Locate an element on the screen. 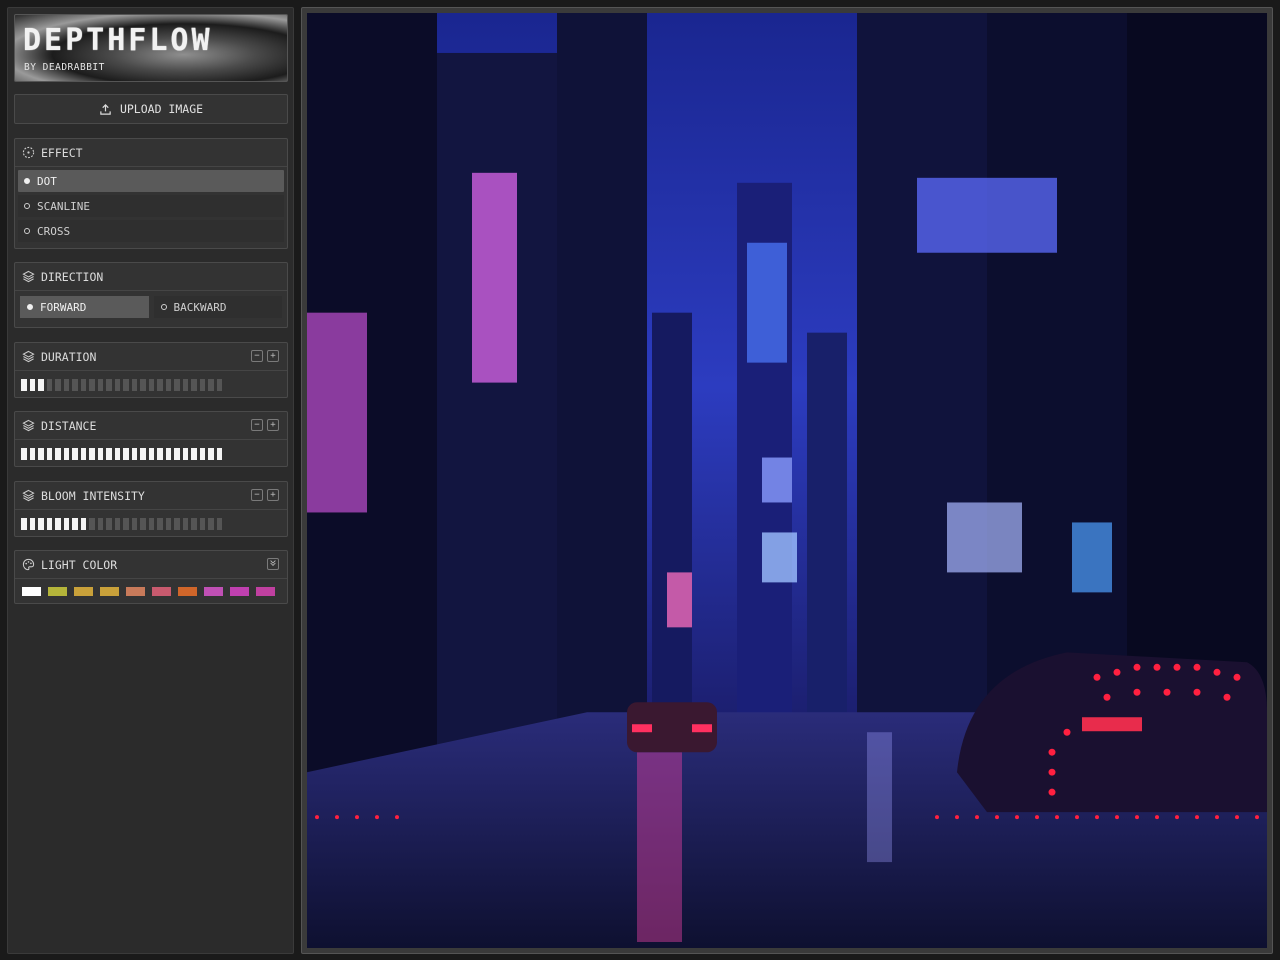  direction-option-backward: BACKWARD is located at coordinates (217, 307).